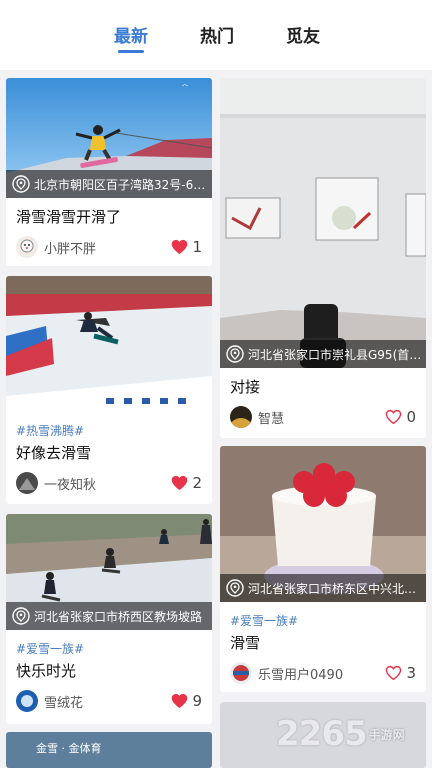 This screenshot has width=432, height=768. I want to click on post-image-snowboard-slope, so click(109, 344).